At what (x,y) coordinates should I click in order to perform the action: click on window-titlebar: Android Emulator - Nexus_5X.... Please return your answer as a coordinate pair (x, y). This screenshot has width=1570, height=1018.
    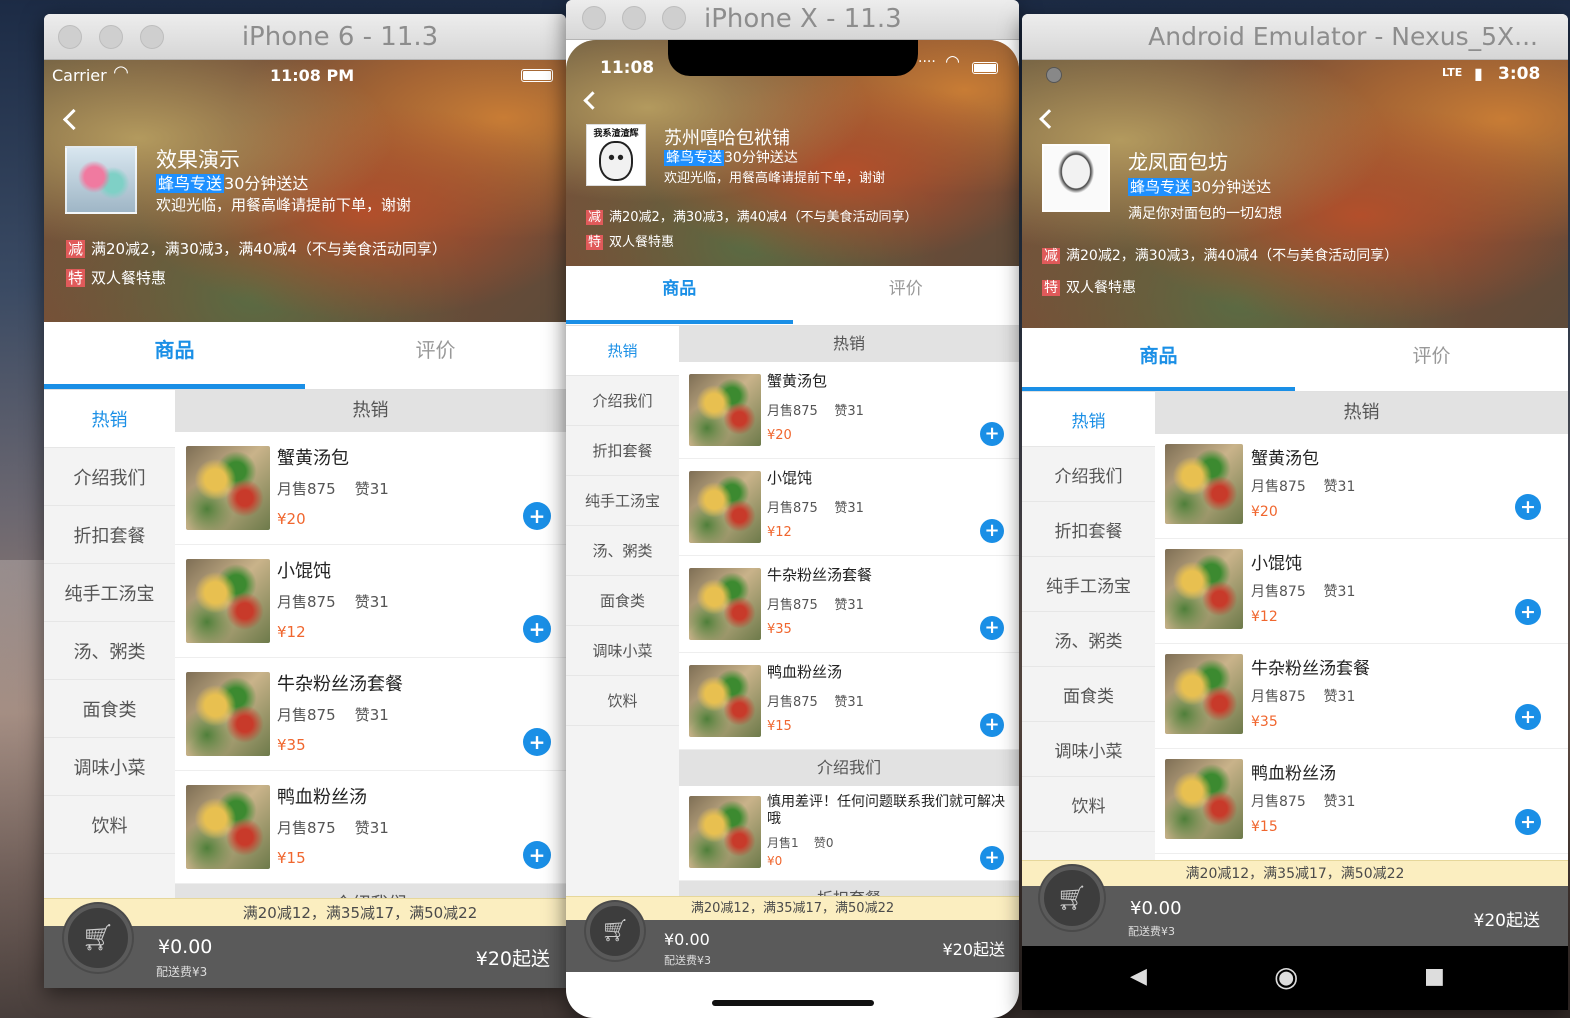
    Looking at the image, I should click on (1295, 37).